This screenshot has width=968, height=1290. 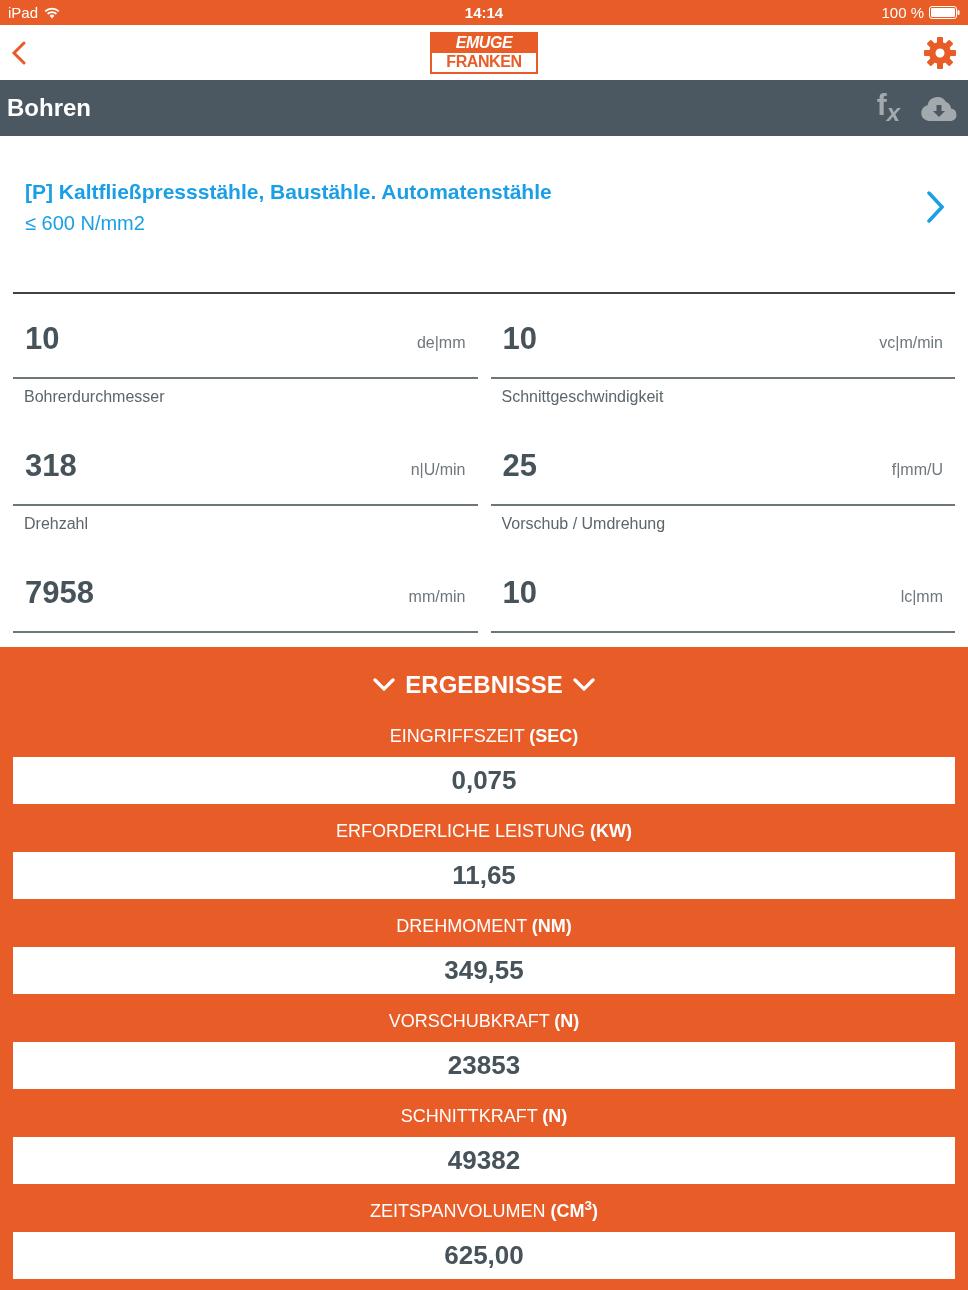 I want to click on chevron-left-icon, so click(x=19, y=52).